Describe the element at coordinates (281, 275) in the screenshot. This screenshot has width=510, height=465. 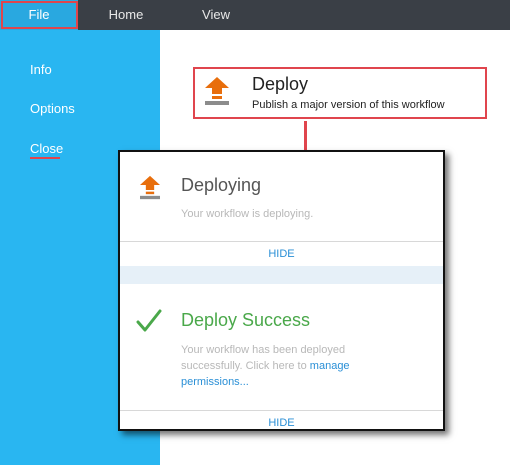
I see `notification-separator` at that location.